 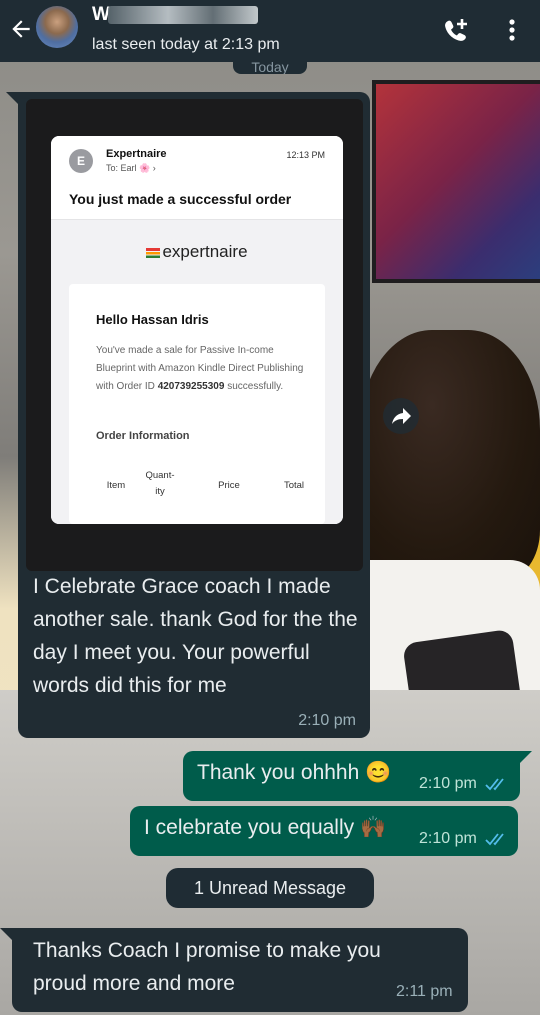 I want to click on table-header-total: Total, so click(x=294, y=485).